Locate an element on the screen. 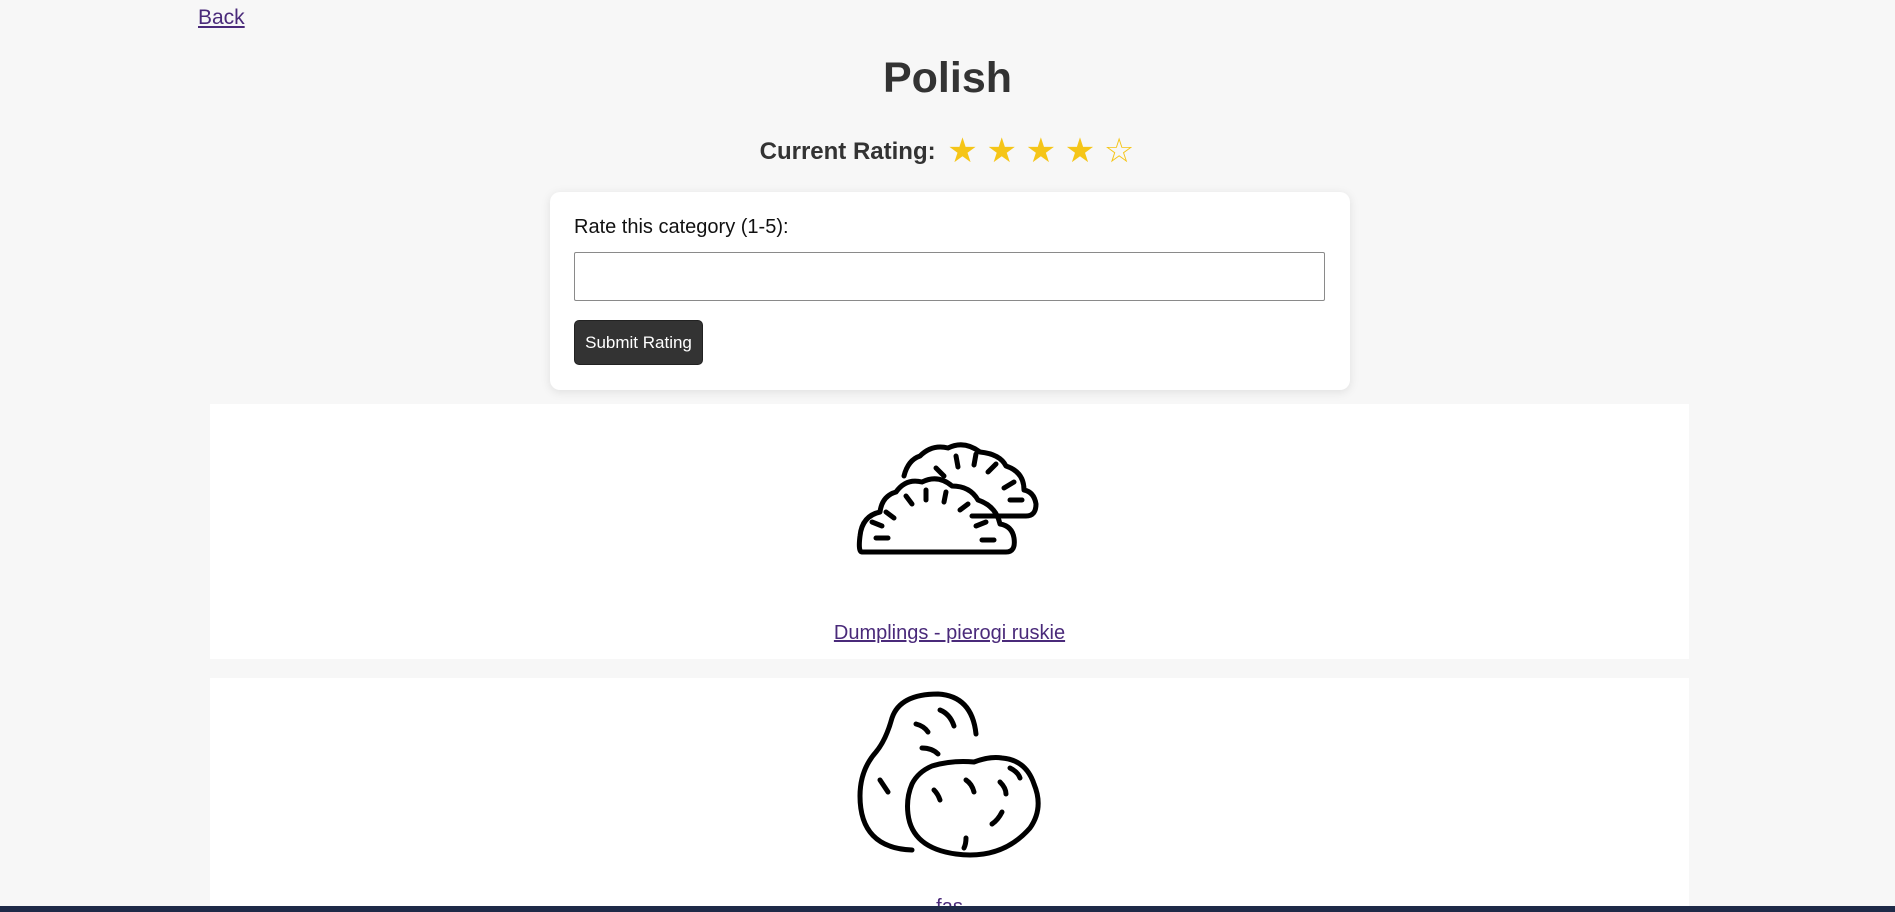 Image resolution: width=1895 pixels, height=912 pixels. rating-stars: ★ ★ ★ ★ ☆ is located at coordinates (1040, 151).